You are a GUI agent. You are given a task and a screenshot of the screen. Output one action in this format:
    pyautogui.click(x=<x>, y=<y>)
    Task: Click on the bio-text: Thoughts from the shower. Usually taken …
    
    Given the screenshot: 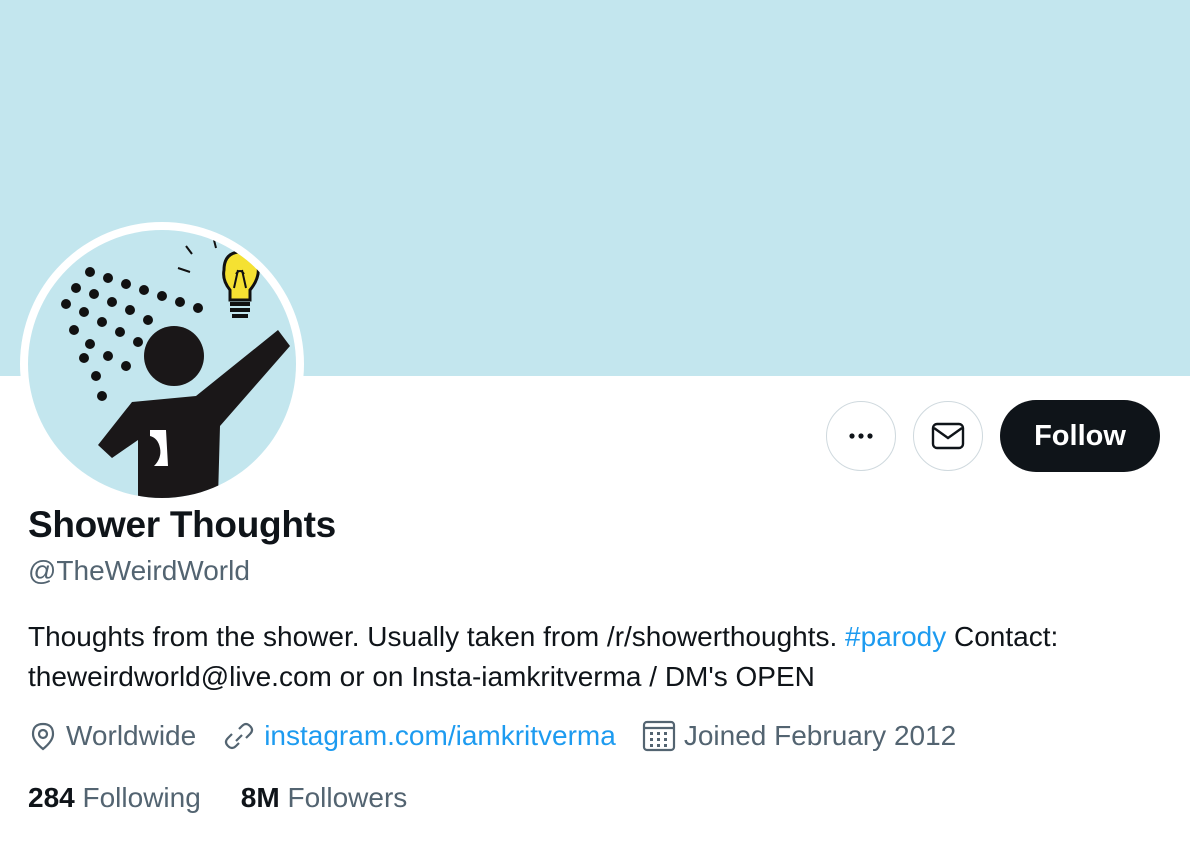 What is the action you would take?
    pyautogui.click(x=433, y=636)
    